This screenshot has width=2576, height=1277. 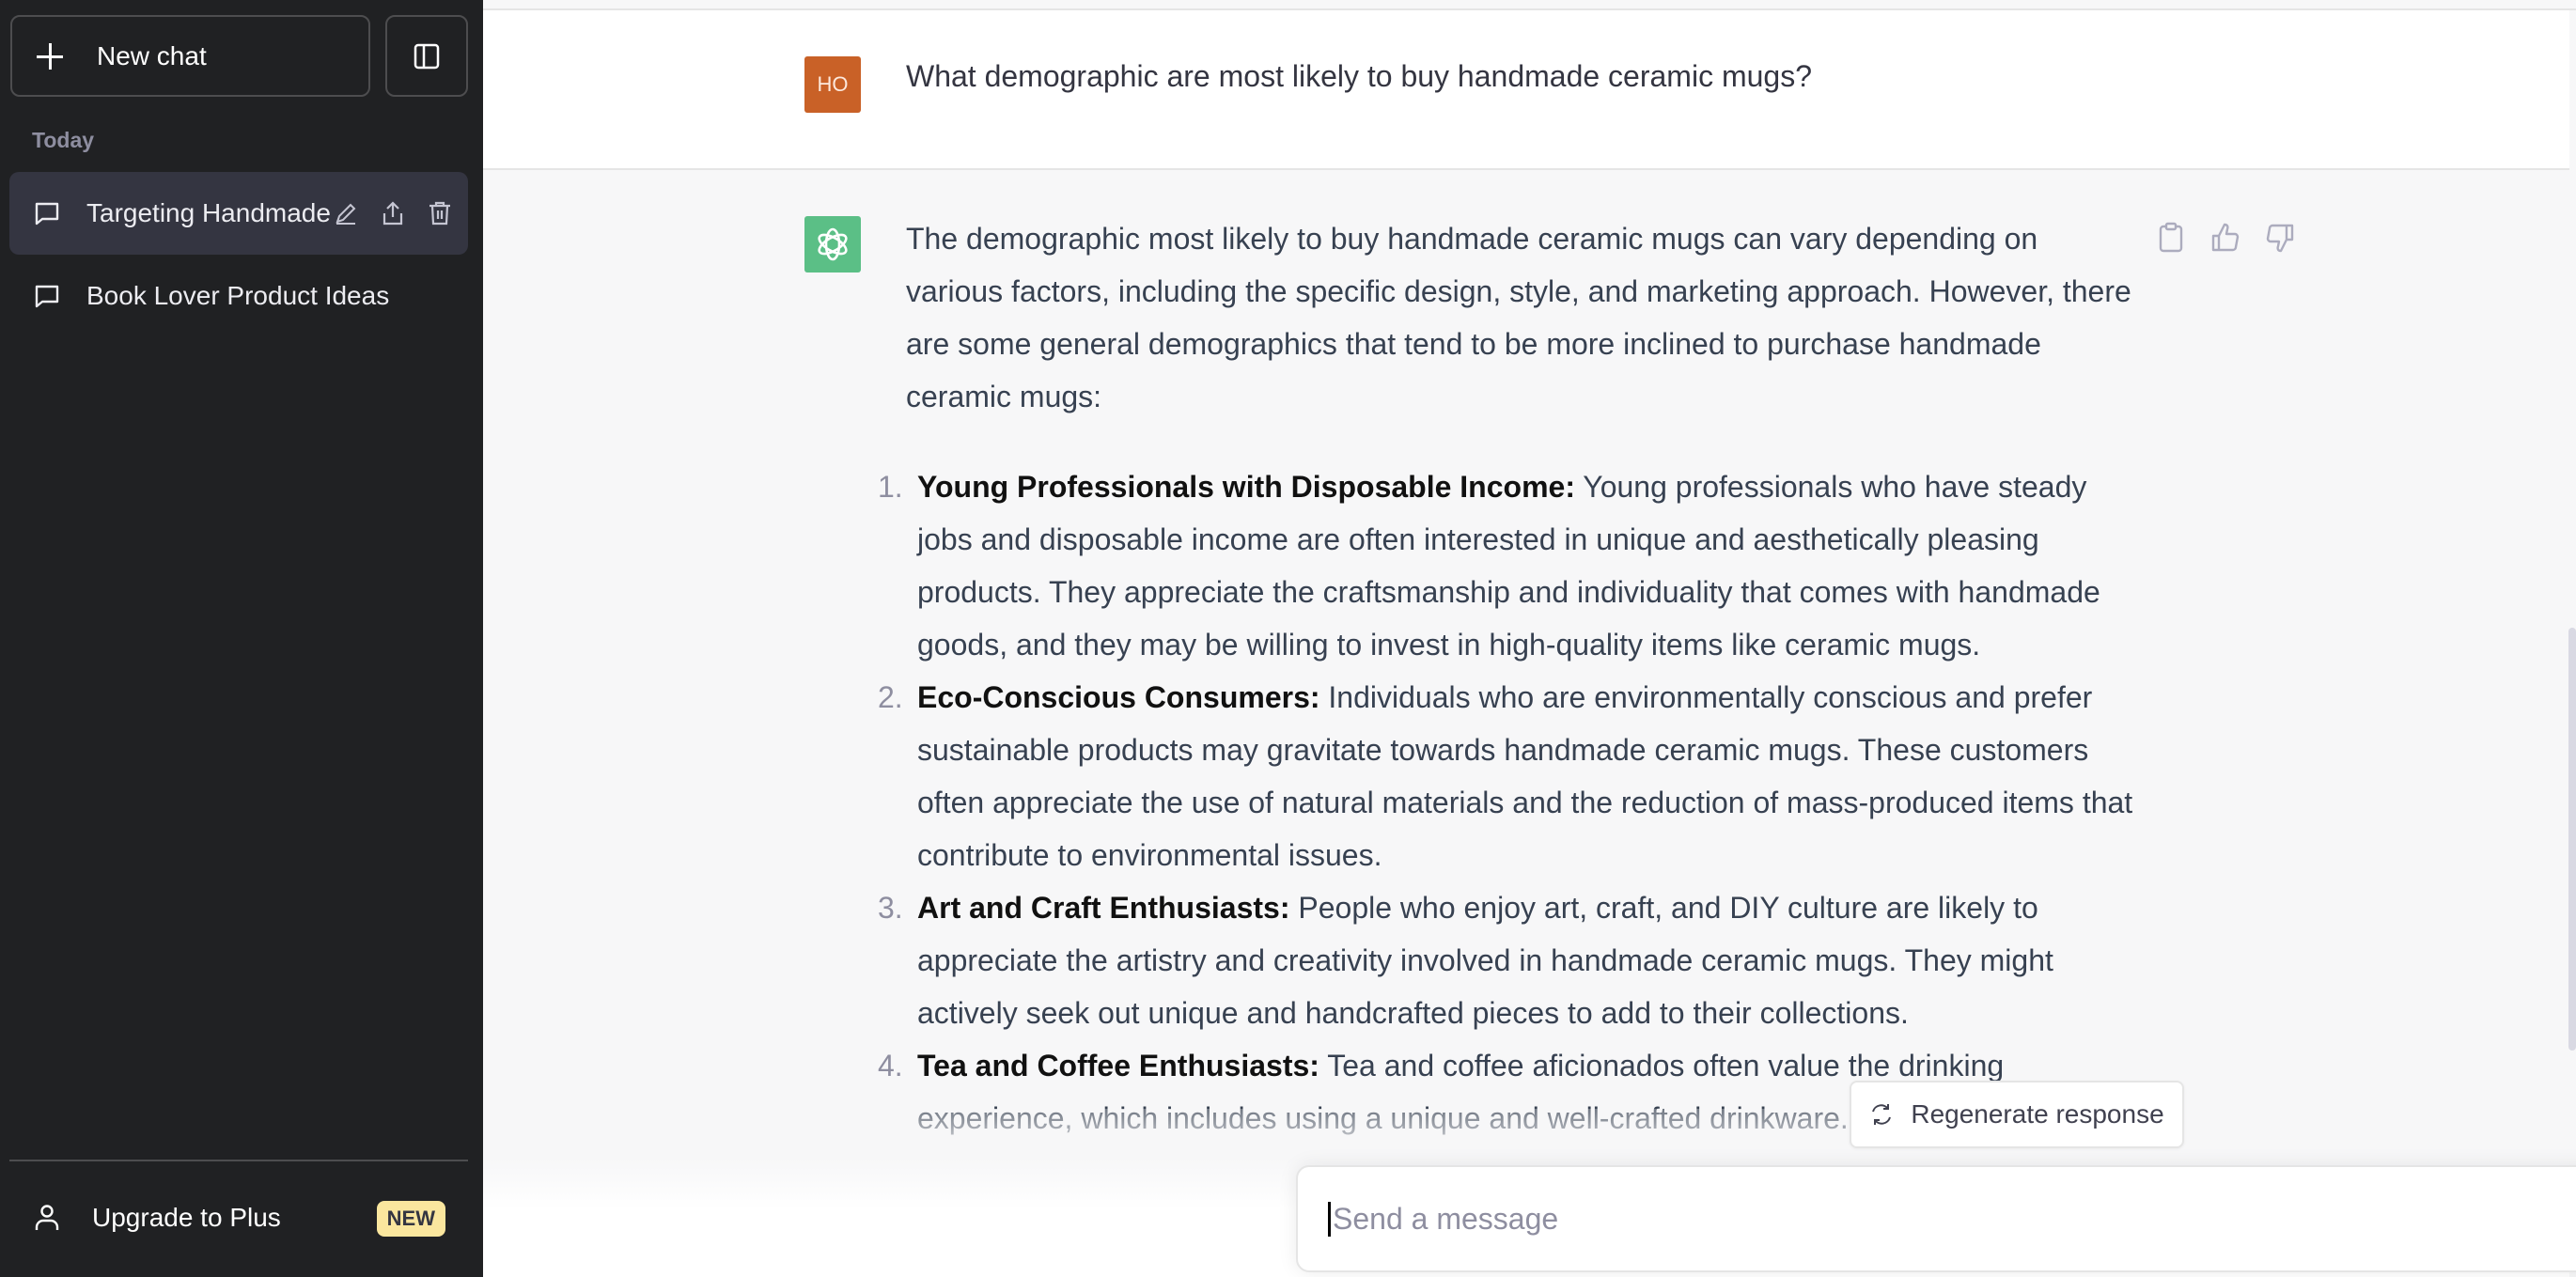 What do you see at coordinates (2280, 238) in the screenshot?
I see `thumbs-down-icon` at bounding box center [2280, 238].